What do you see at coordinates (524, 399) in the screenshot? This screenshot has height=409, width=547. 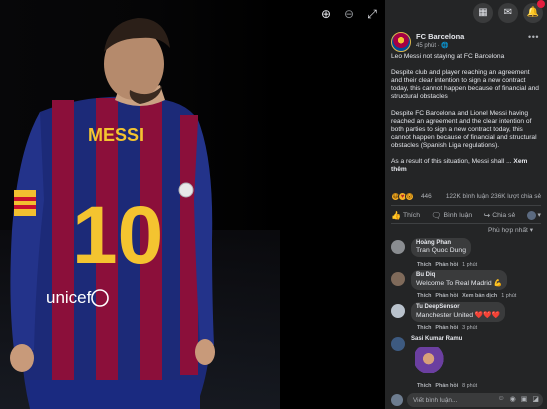 I see `gif-icon: ▣` at bounding box center [524, 399].